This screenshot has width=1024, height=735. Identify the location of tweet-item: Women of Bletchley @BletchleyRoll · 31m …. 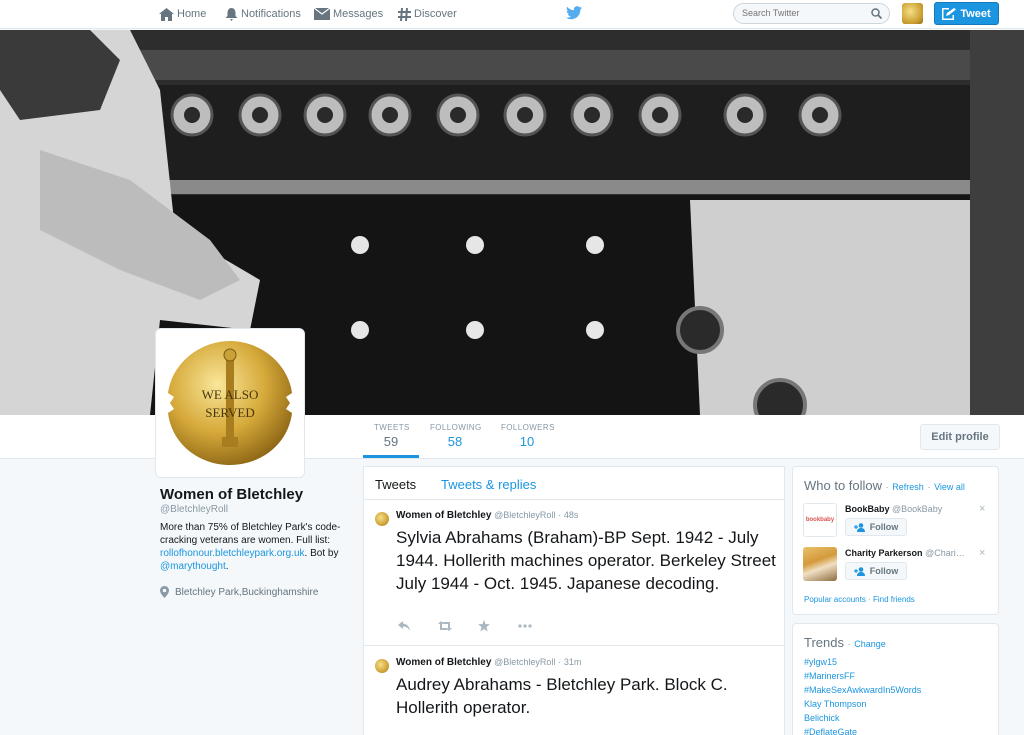
(574, 691).